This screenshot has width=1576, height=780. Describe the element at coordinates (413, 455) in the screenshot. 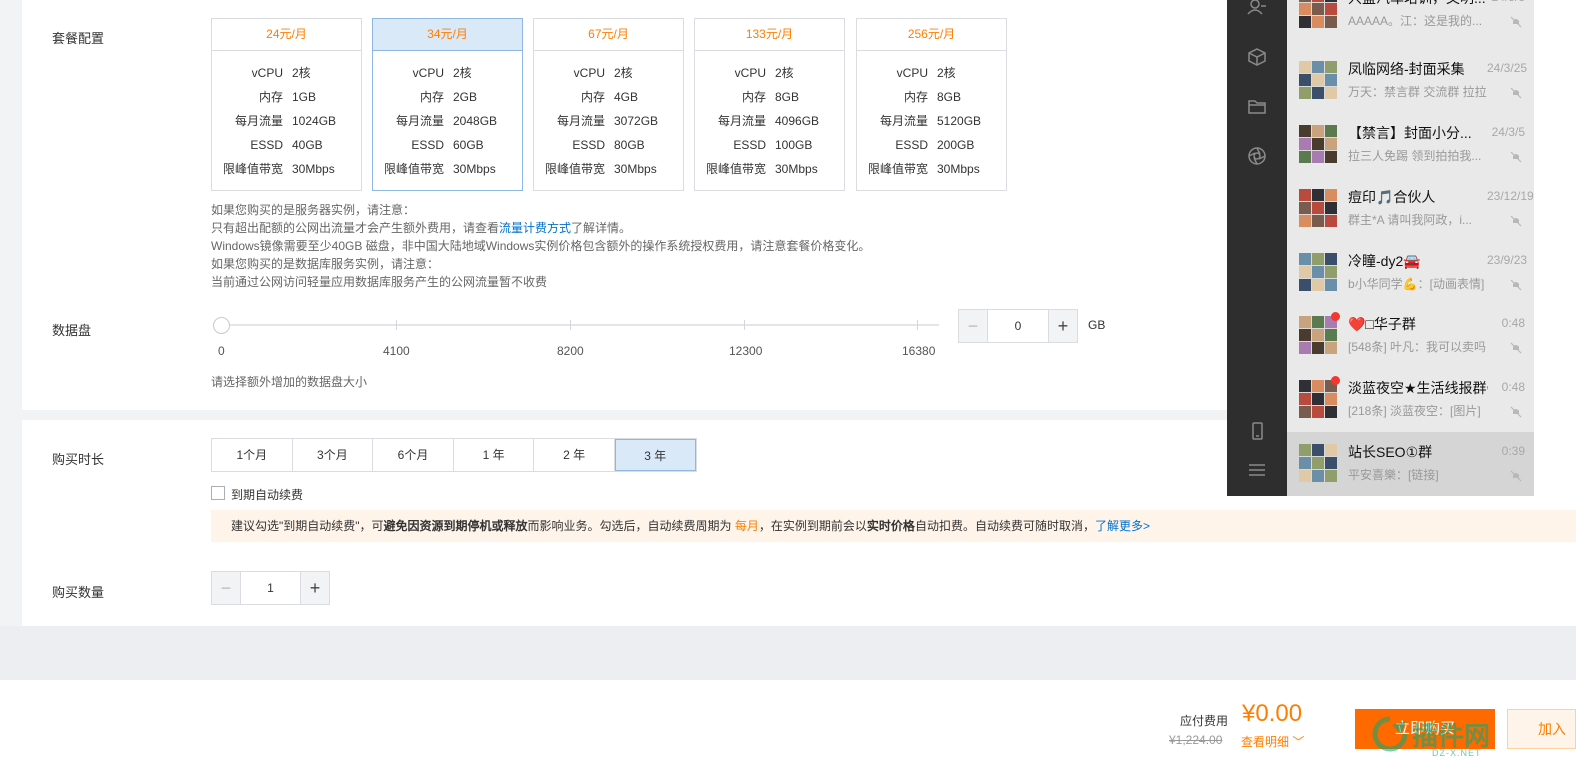

I see `duration-option: 6个月` at that location.